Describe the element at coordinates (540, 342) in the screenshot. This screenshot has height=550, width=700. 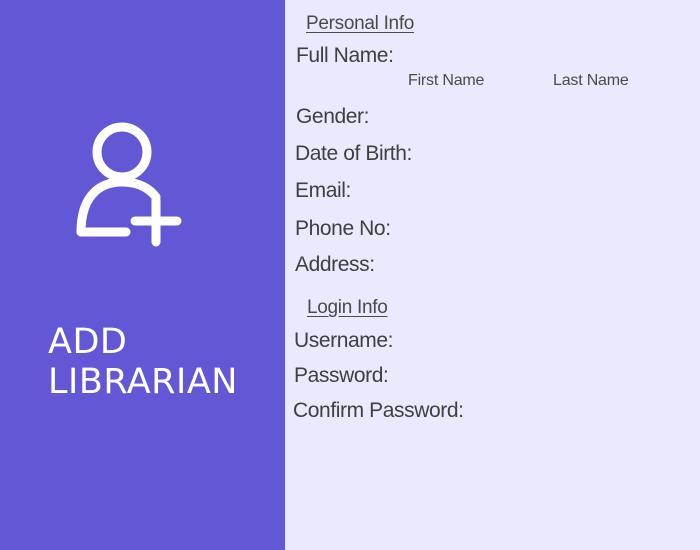
I see `username-input` at that location.